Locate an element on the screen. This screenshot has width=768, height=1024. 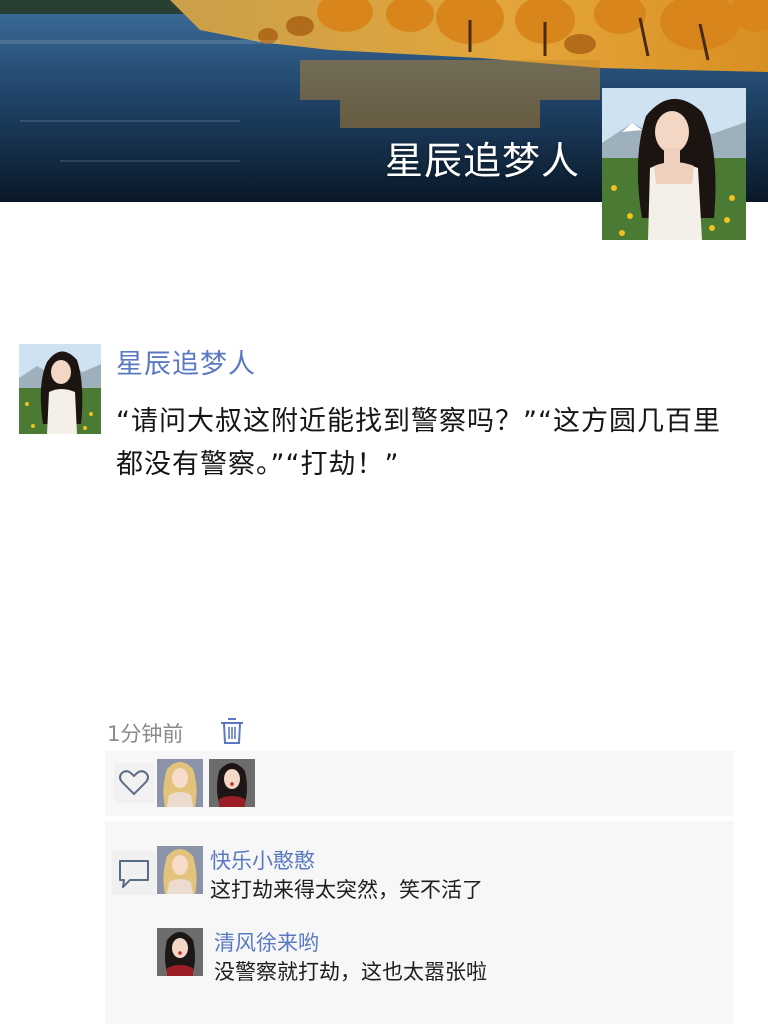
profile-avatar is located at coordinates (674, 164).